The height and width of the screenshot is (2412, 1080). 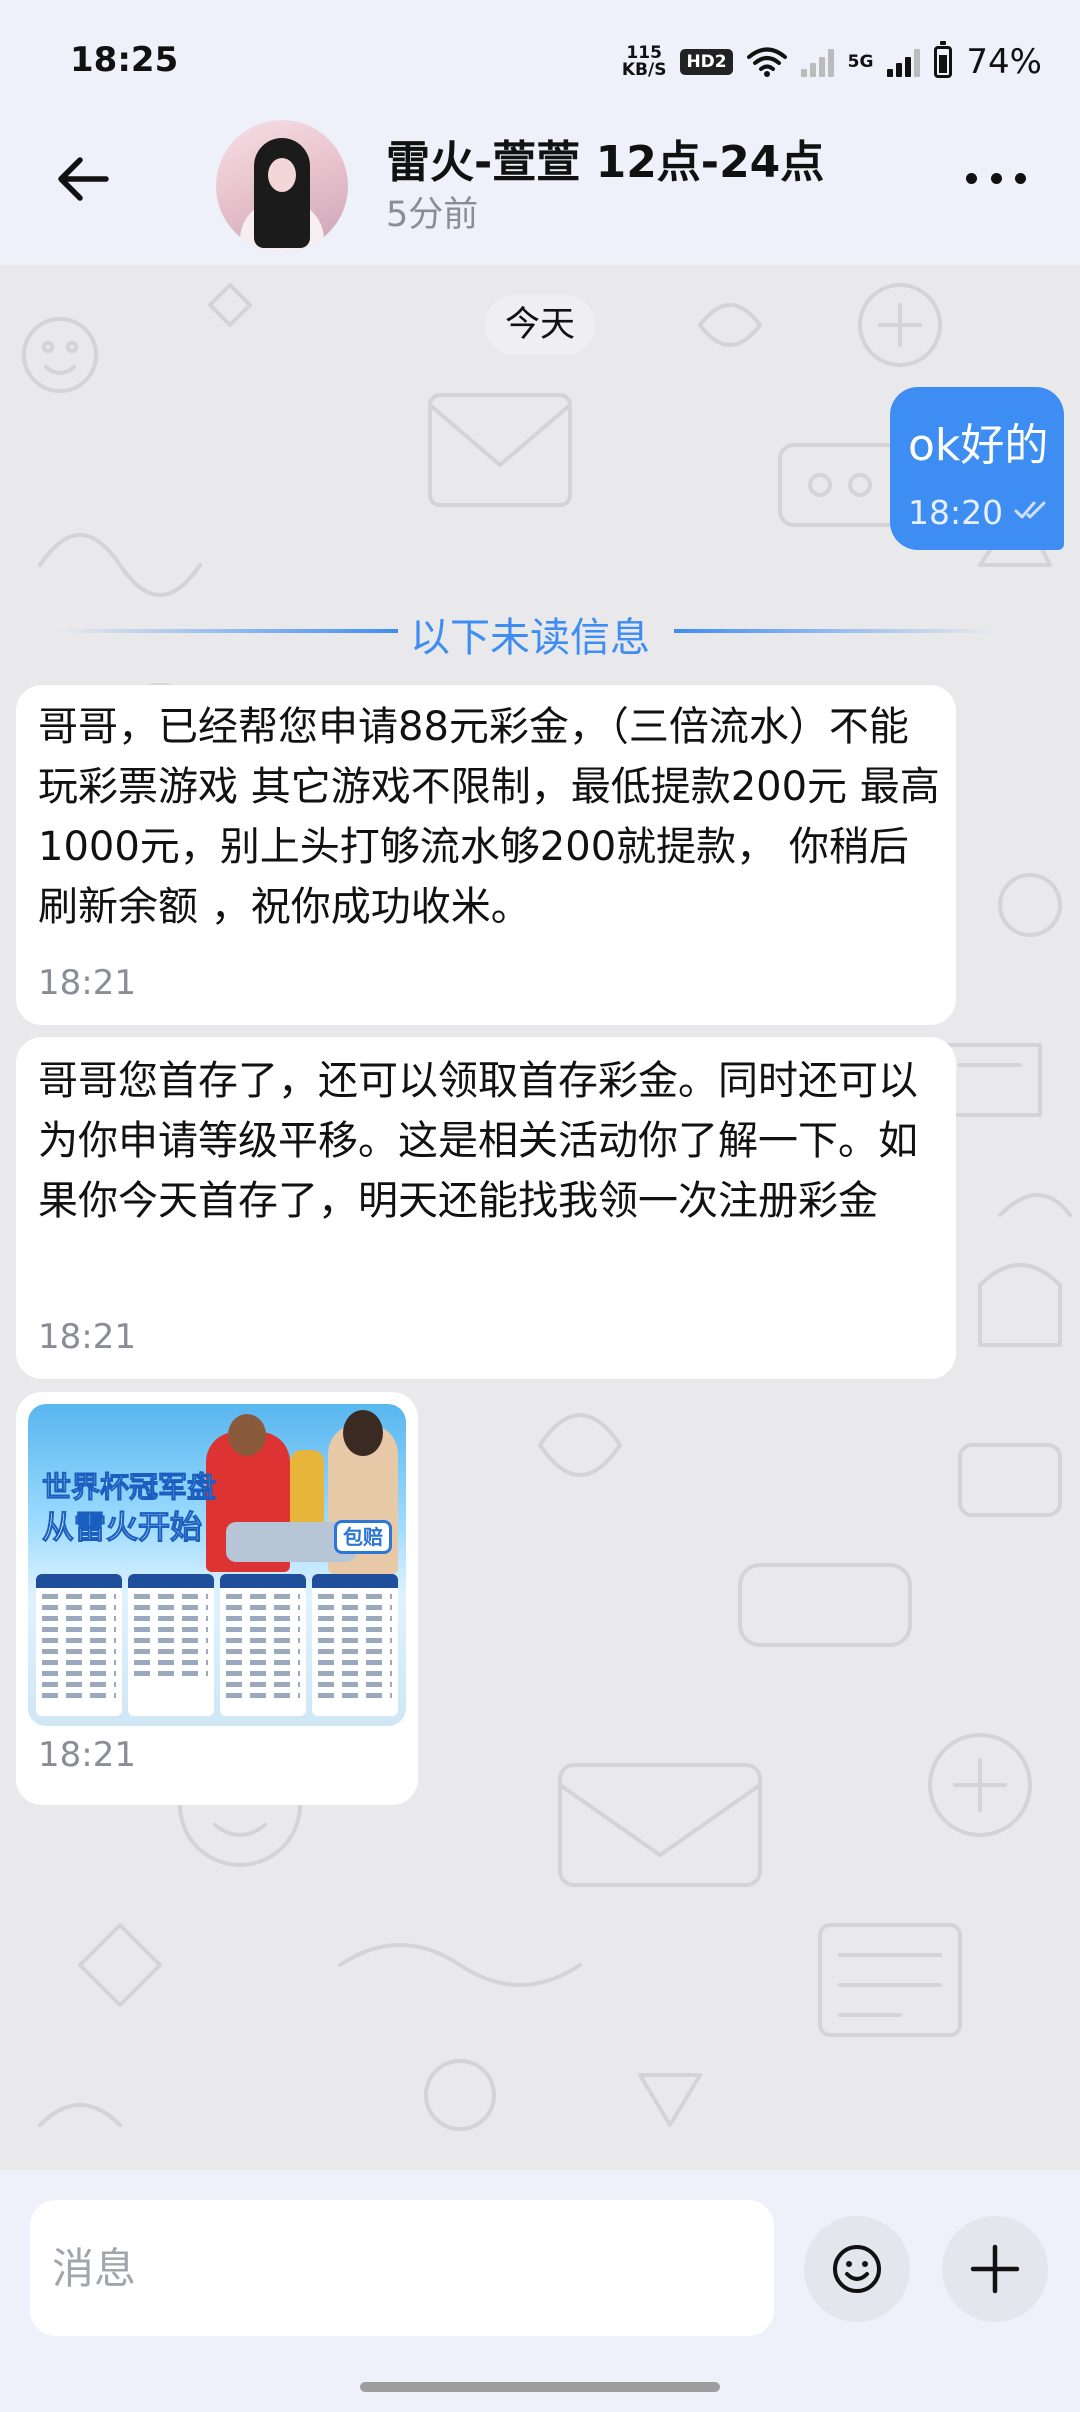 What do you see at coordinates (1030, 510) in the screenshot?
I see `double-check-icon` at bounding box center [1030, 510].